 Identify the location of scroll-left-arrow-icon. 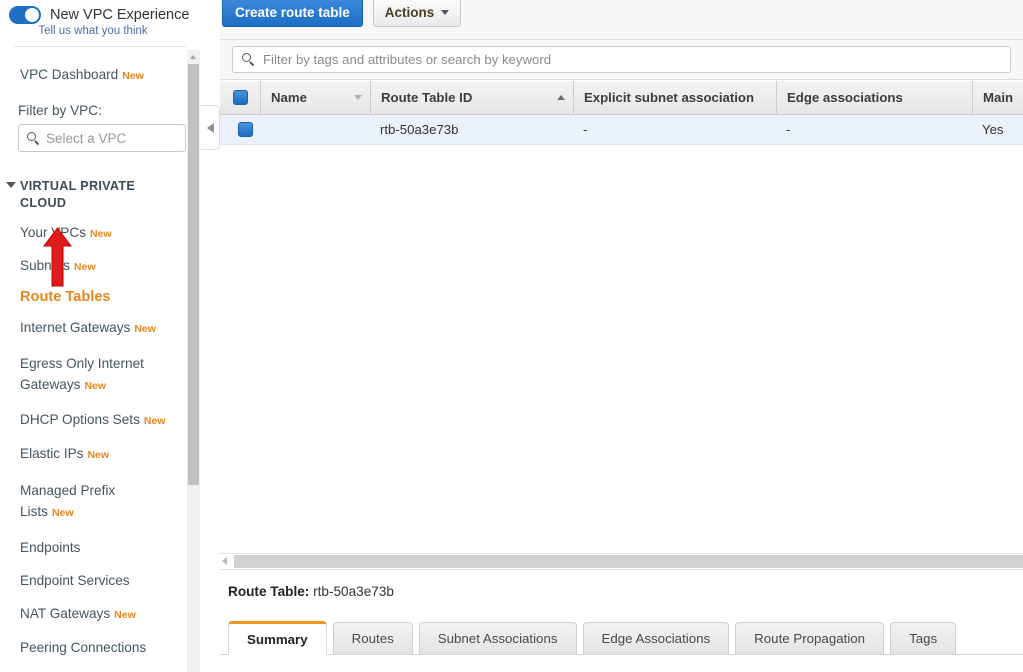
(224, 561).